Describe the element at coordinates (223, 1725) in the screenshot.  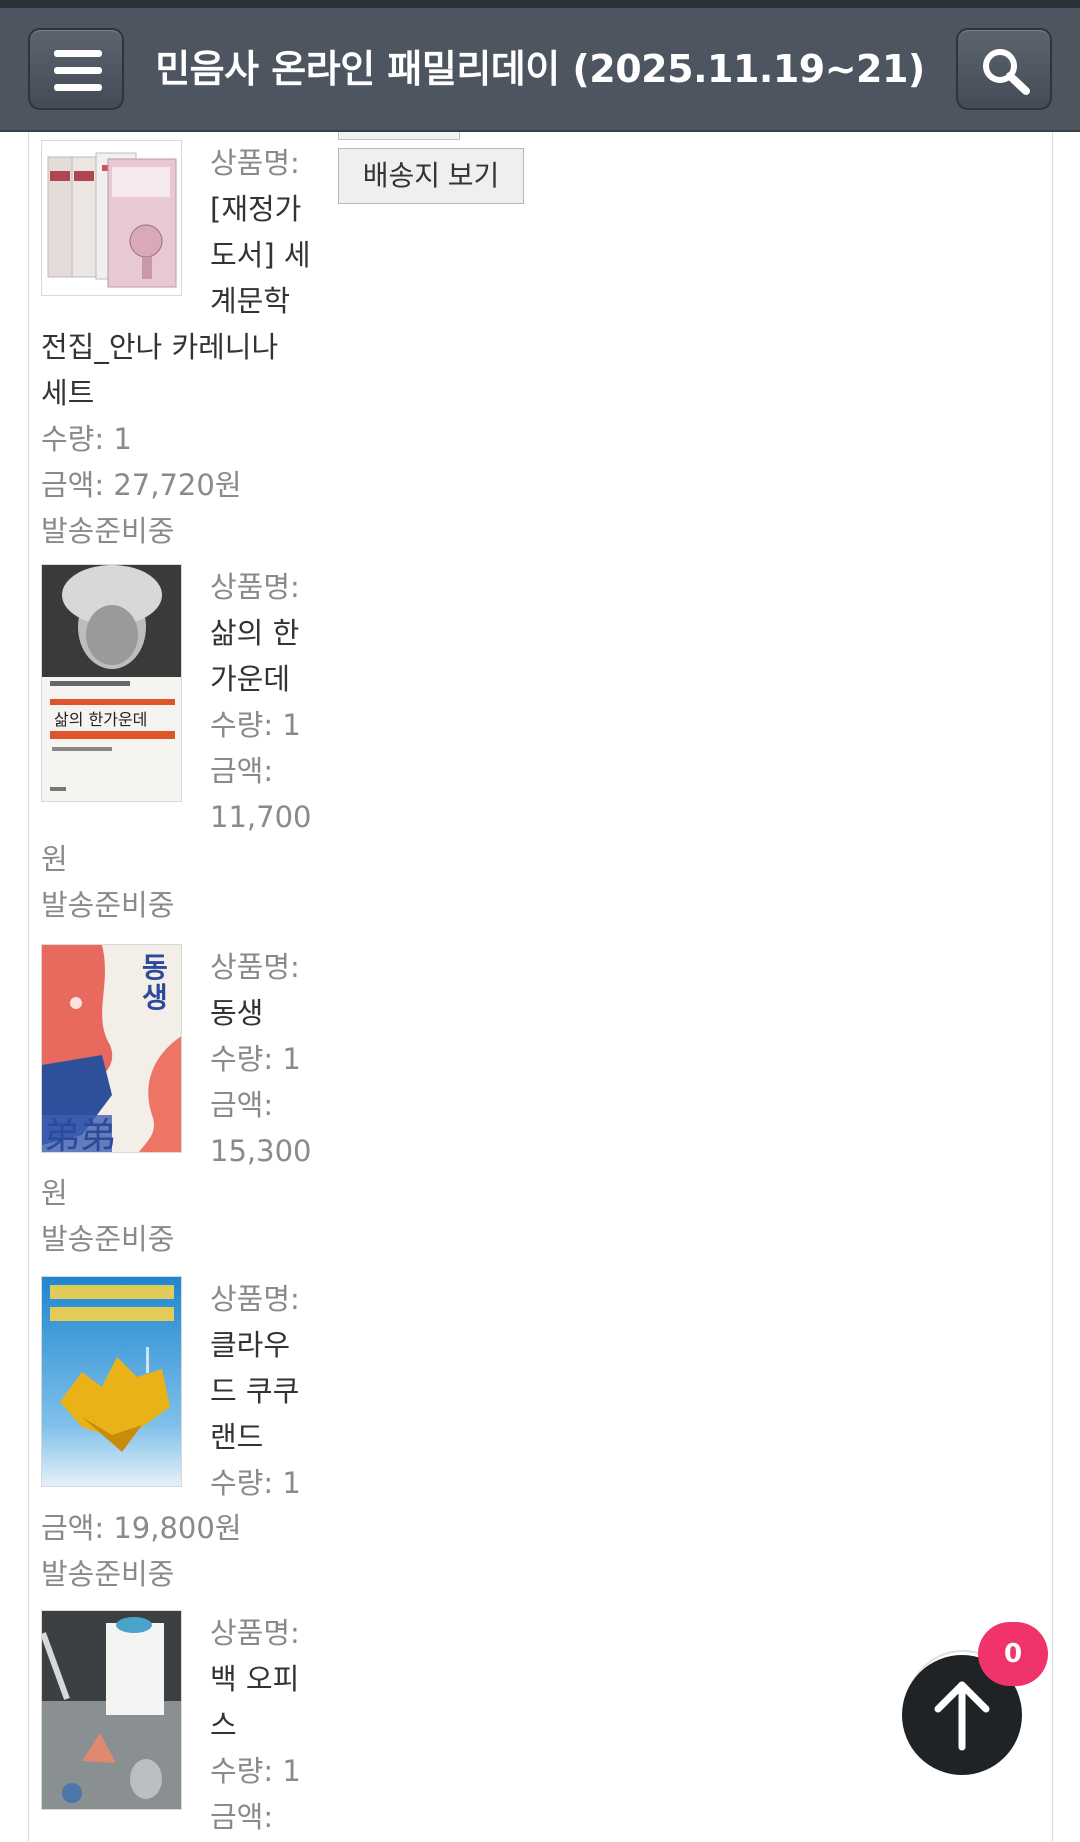
I see `product-name-line: 스` at that location.